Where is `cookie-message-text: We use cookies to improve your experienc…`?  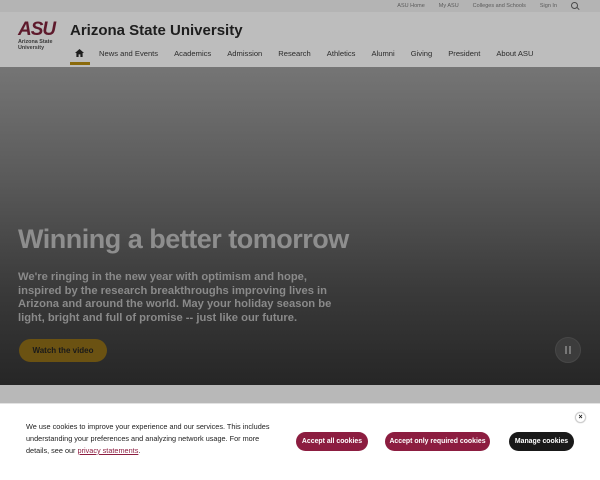 cookie-message-text: We use cookies to improve your experienc… is located at coordinates (148, 438).